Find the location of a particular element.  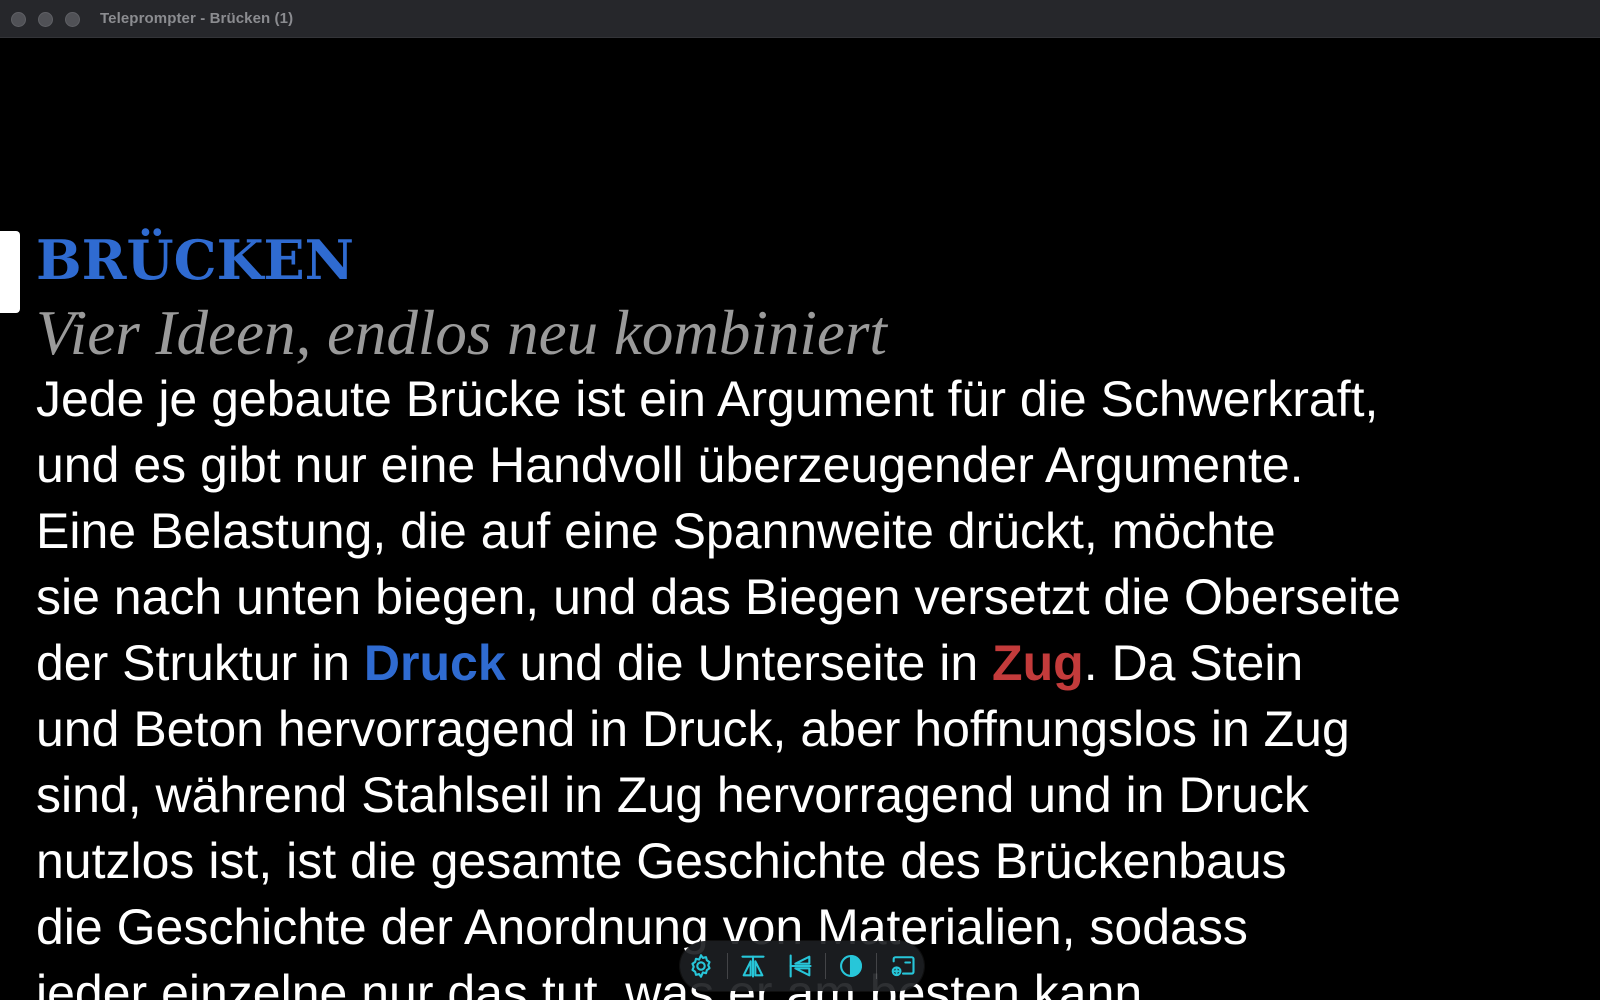

script-text: . Da Stein is located at coordinates (1193, 663).